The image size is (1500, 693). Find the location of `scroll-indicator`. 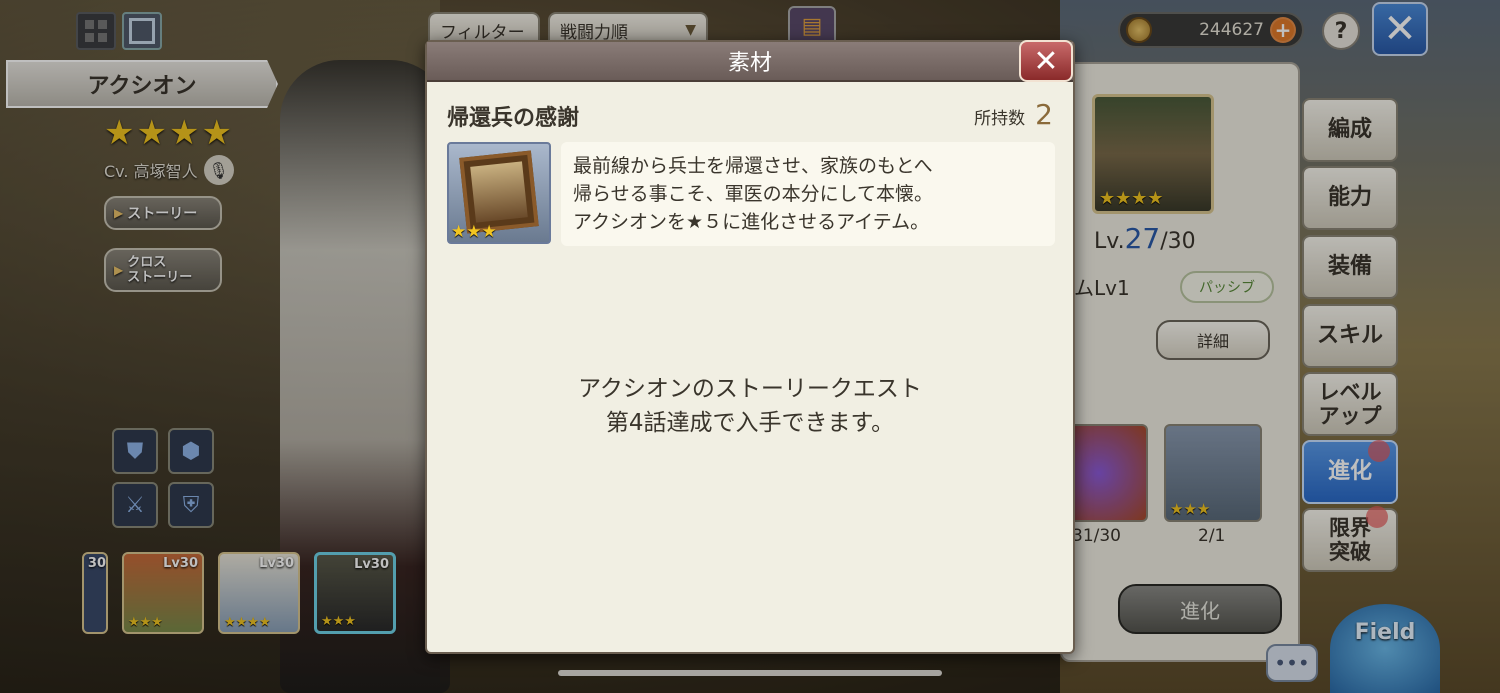

scroll-indicator is located at coordinates (750, 673).